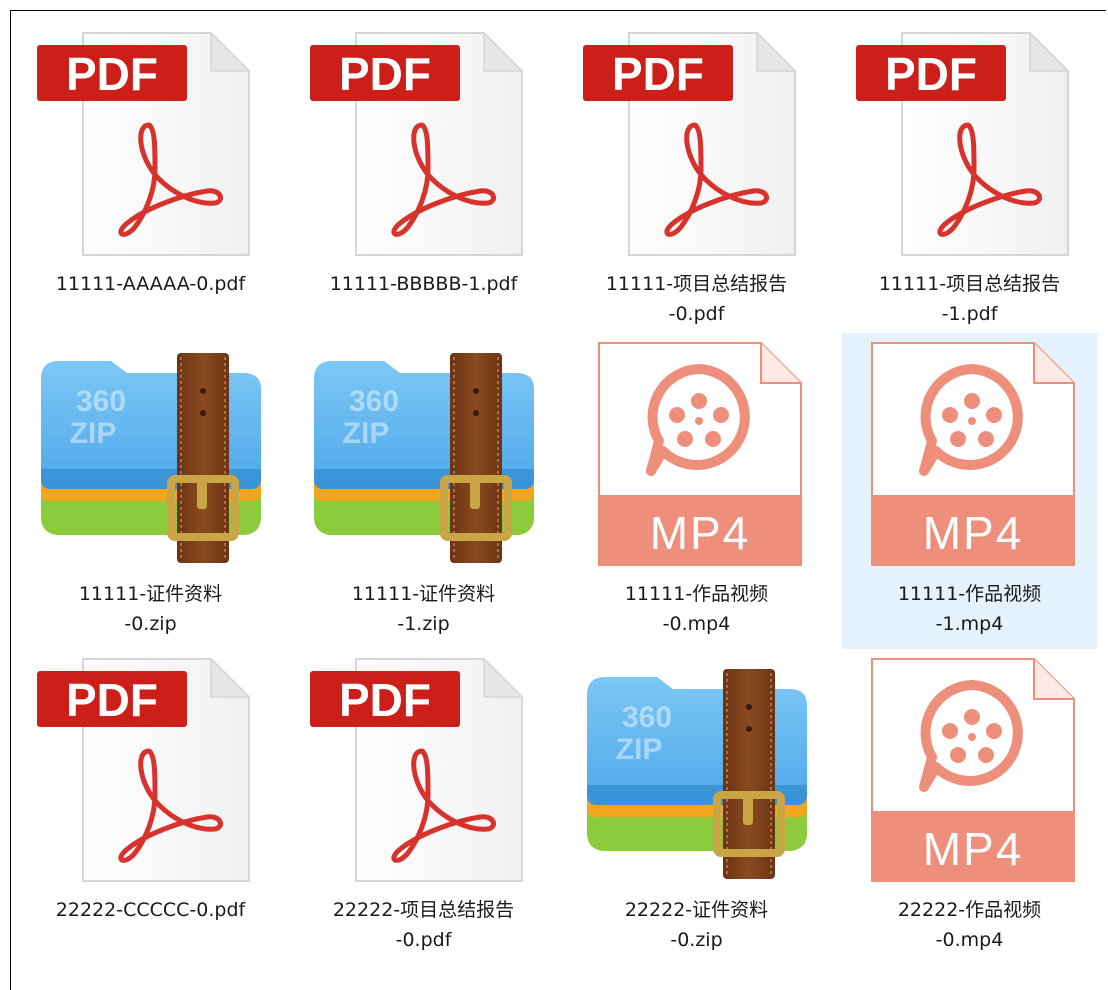 The width and height of the screenshot is (1108, 990). Describe the element at coordinates (969, 925) in the screenshot. I see `file-name-label: 22222-作品视频 -0.mp4` at that location.